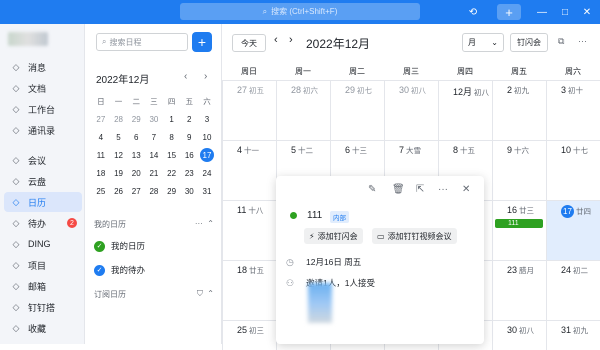 This screenshot has height=350, width=600. Describe the element at coordinates (43, 130) in the screenshot. I see `nav-item: ◇ 通讯录` at that location.